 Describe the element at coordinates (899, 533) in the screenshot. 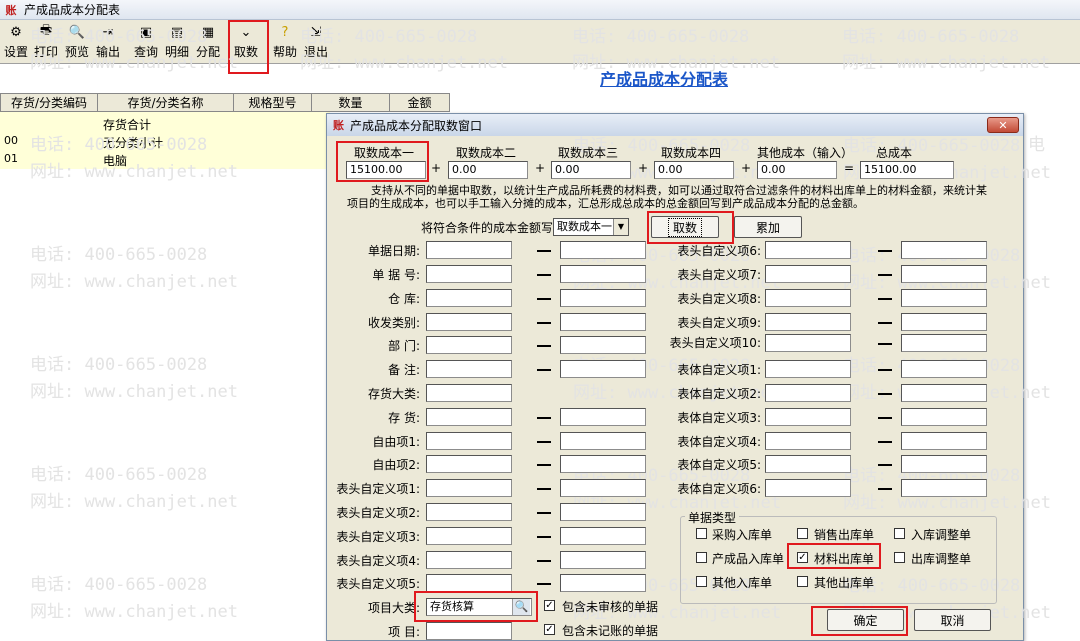

I see `doc-type-in-adjust-checkbox` at that location.